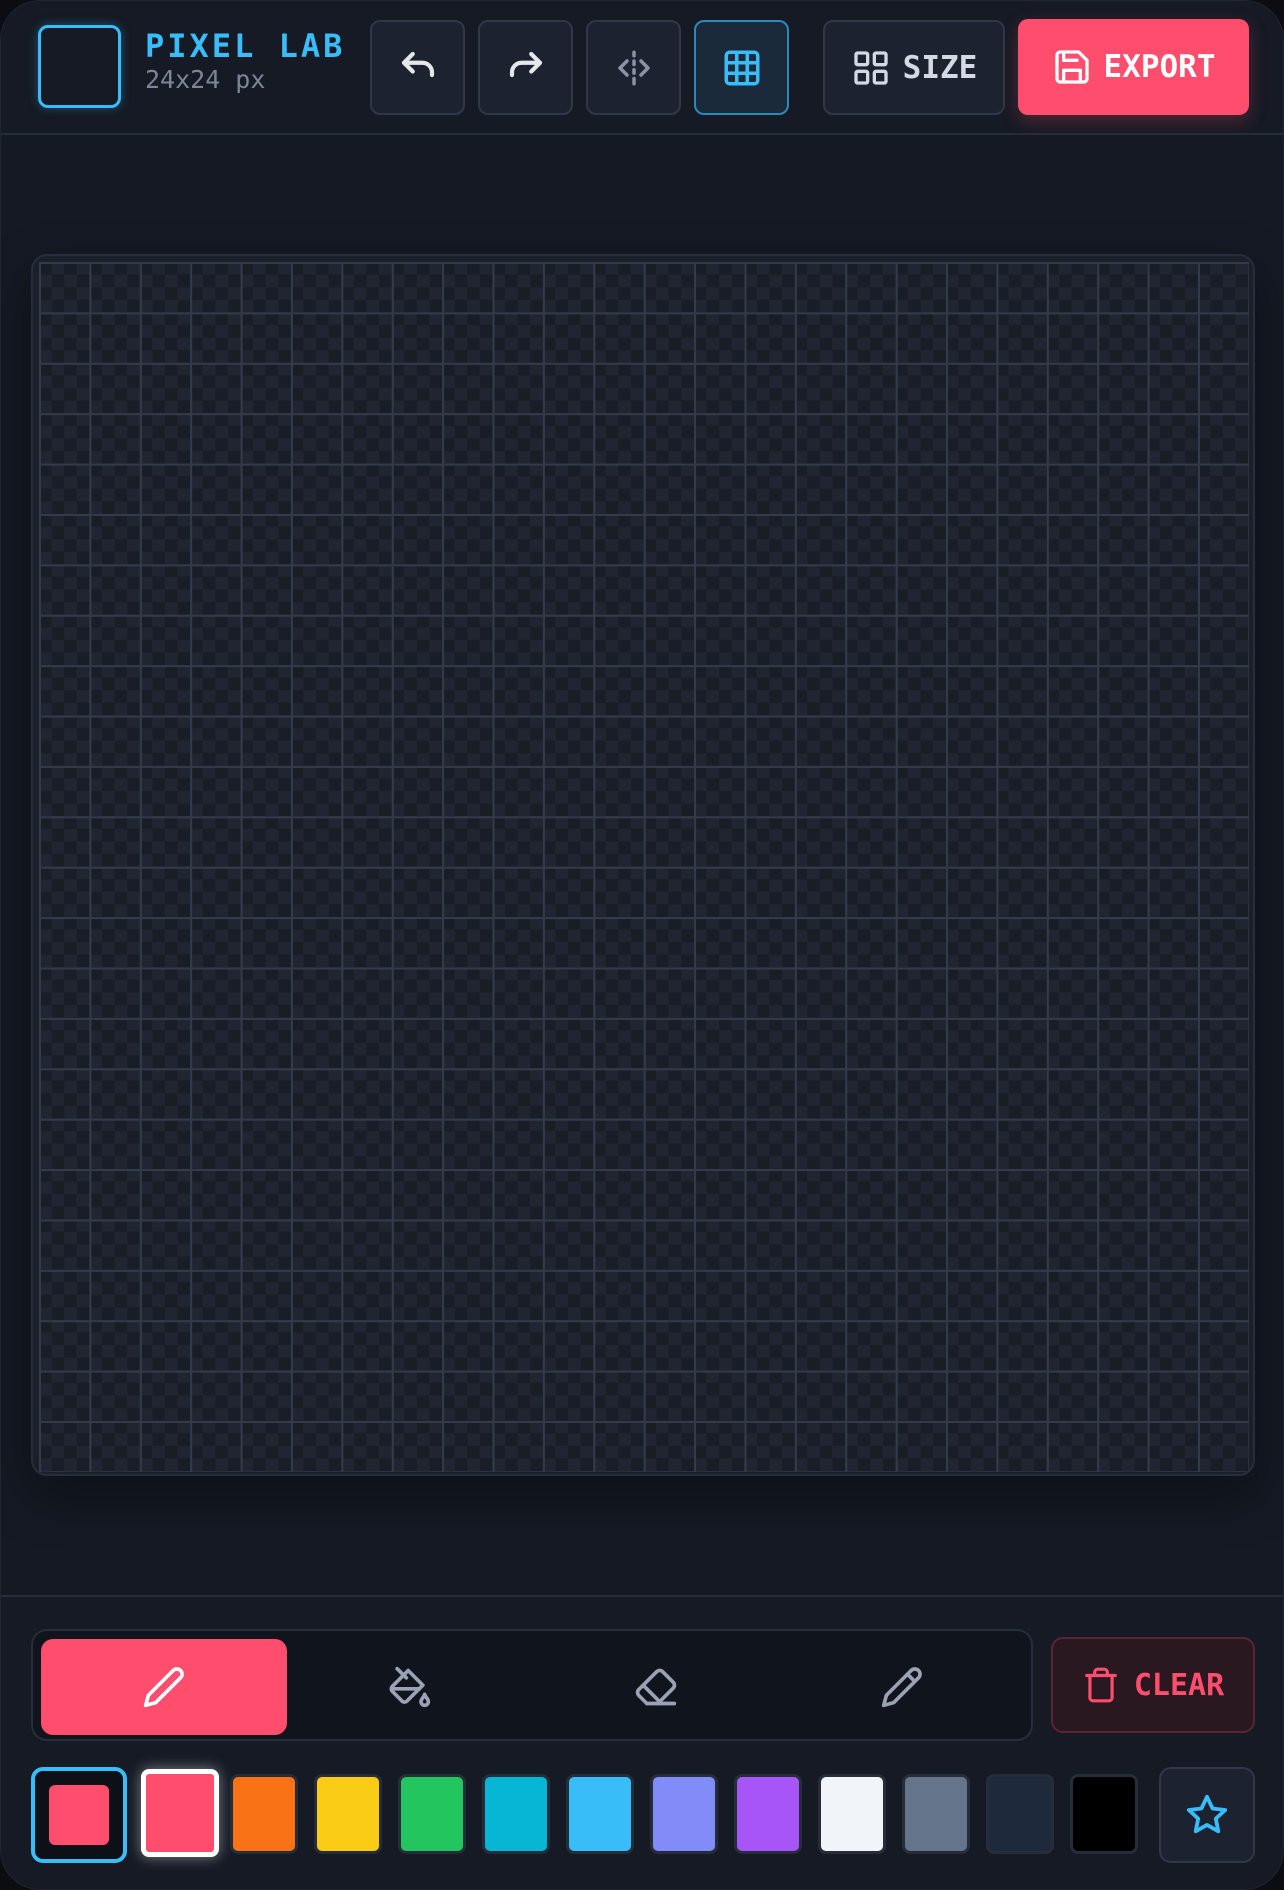 Image resolution: width=1284 pixels, height=1890 pixels. What do you see at coordinates (205, 79) in the screenshot?
I see `canvas-size-label: 24x24 px` at bounding box center [205, 79].